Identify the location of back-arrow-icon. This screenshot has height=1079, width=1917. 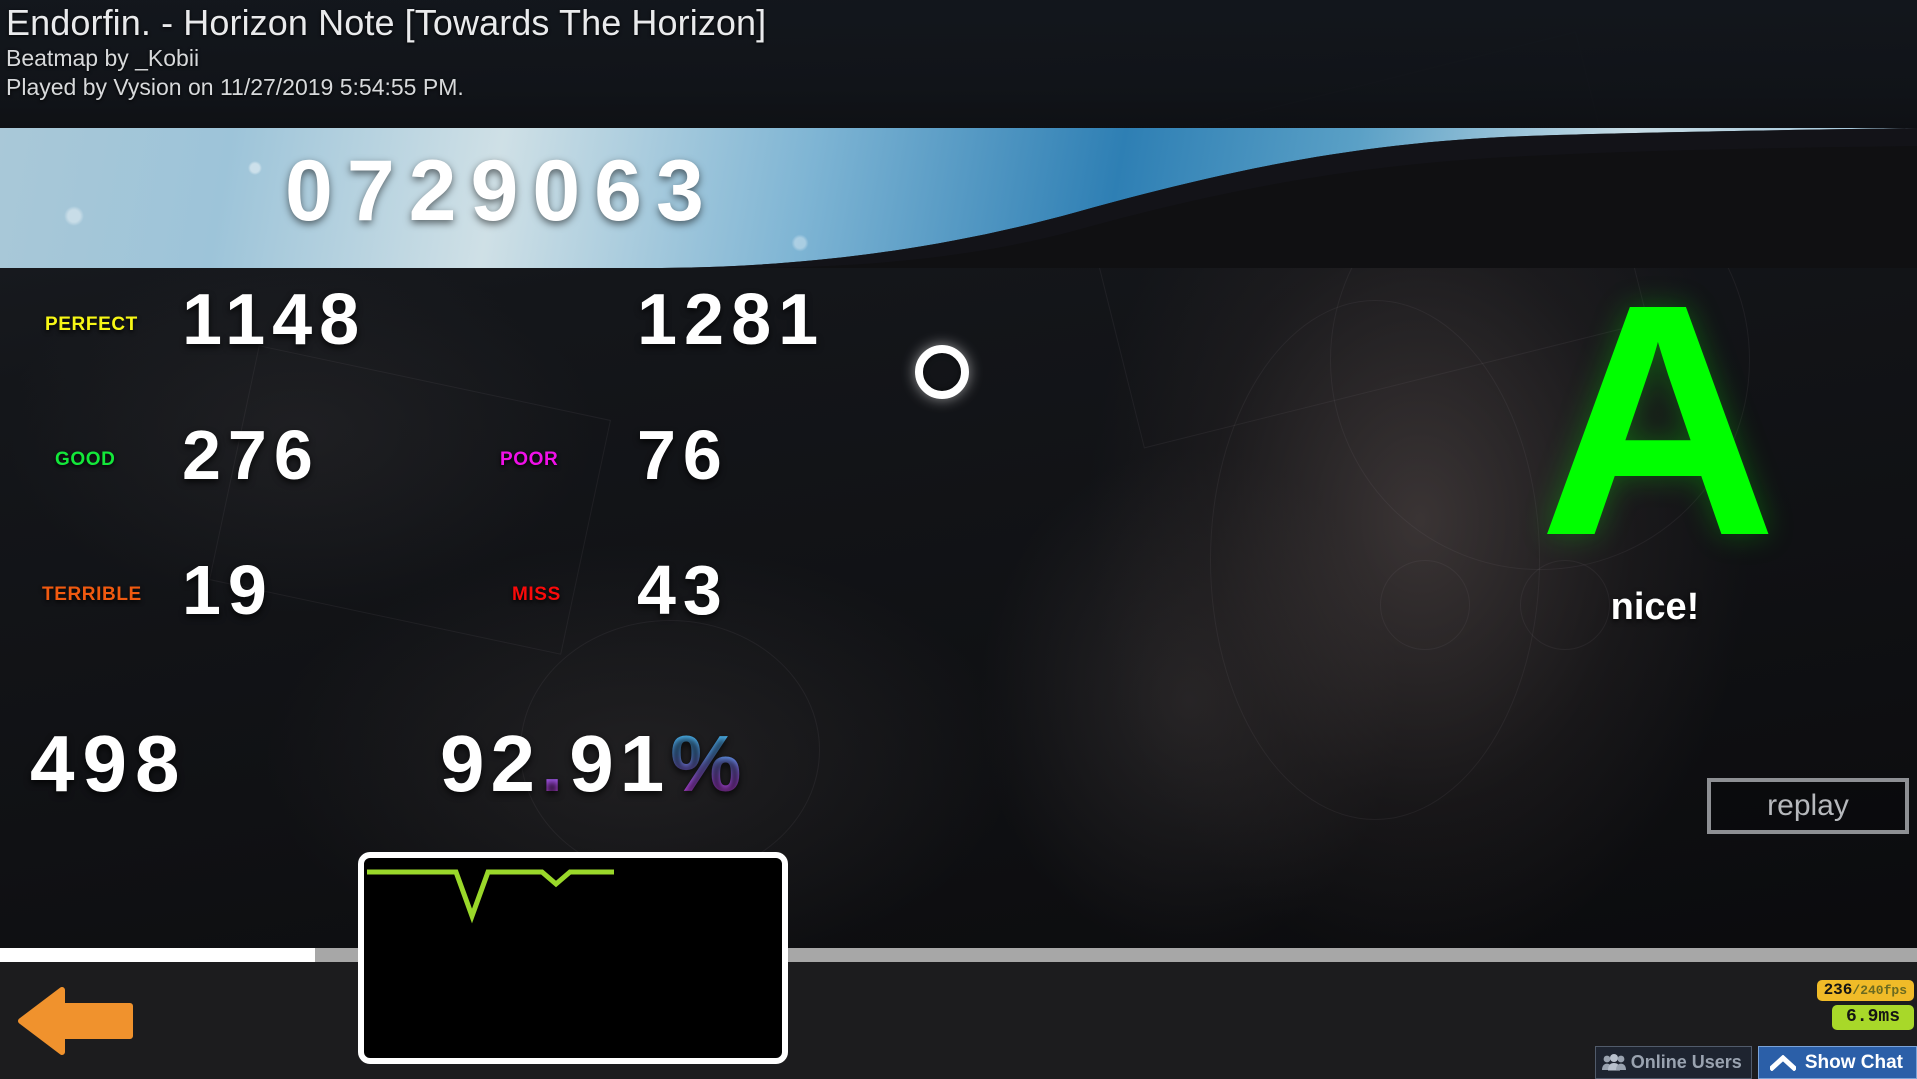
(75, 1021).